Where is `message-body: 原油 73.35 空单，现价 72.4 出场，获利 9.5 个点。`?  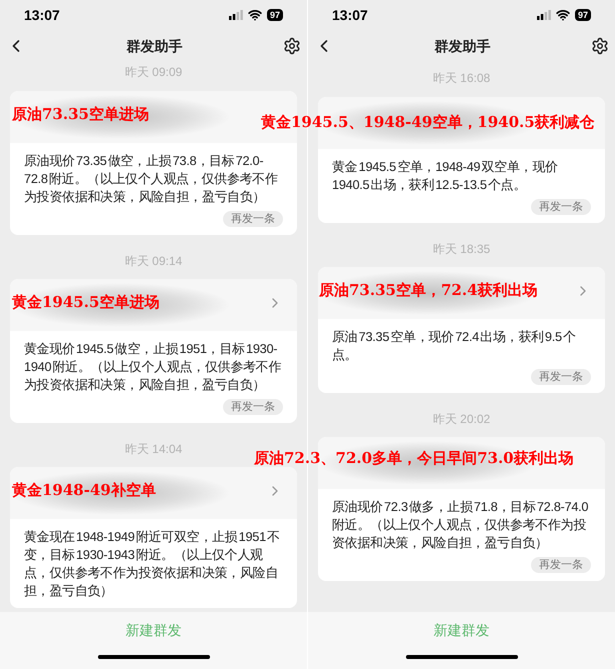
message-body: 原油 73.35 空单，现价 72.4 出场，获利 9.5 个点。 is located at coordinates (454, 346).